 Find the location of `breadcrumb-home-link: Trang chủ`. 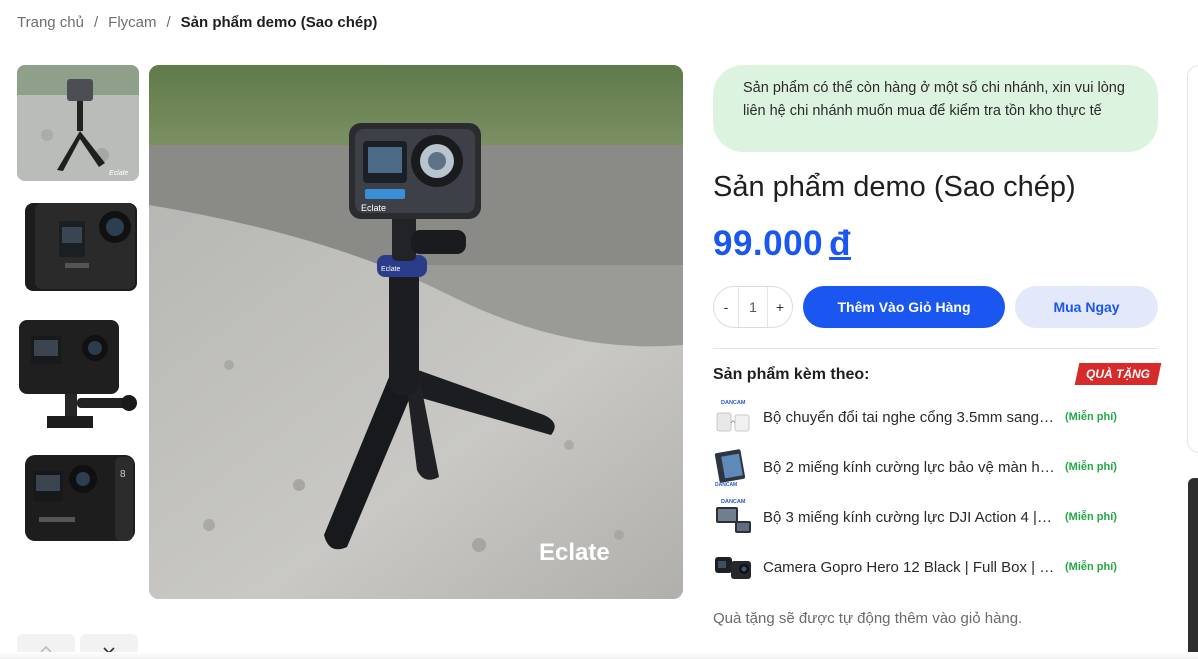

breadcrumb-home-link: Trang chủ is located at coordinates (50, 22).